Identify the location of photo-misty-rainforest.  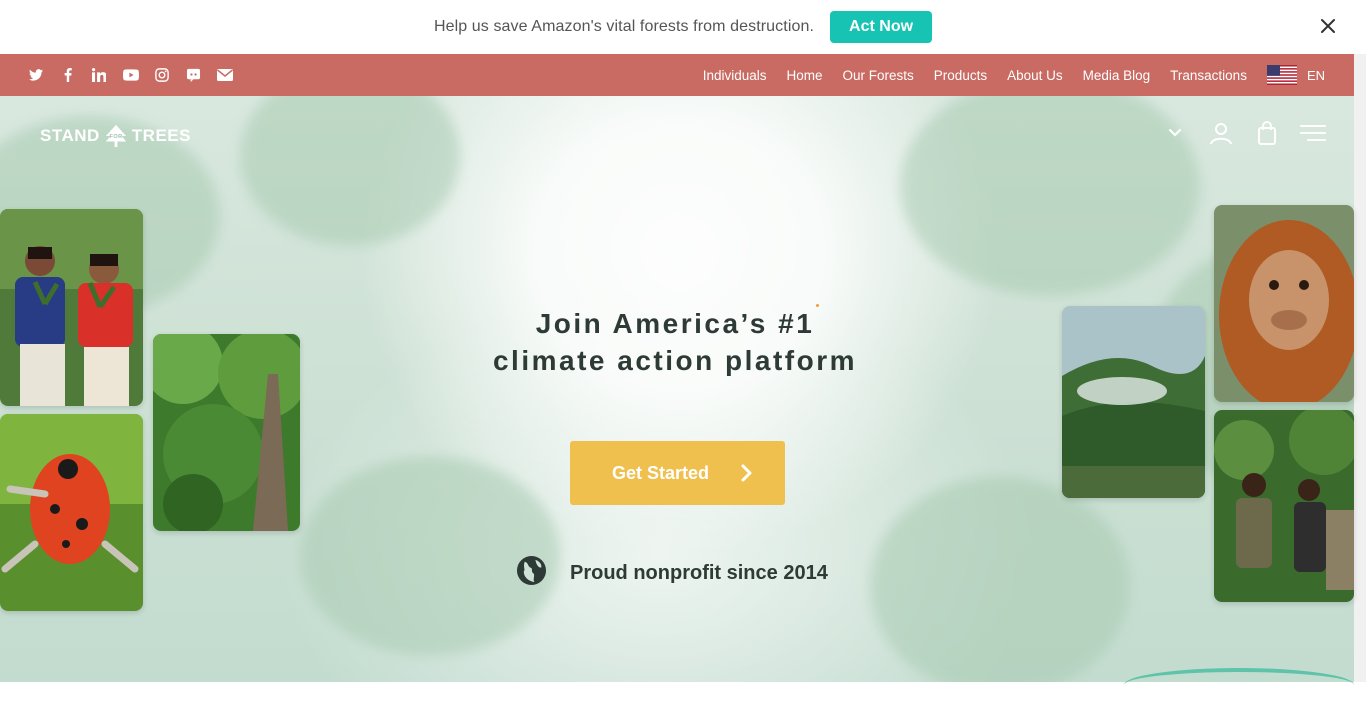
(1133, 402).